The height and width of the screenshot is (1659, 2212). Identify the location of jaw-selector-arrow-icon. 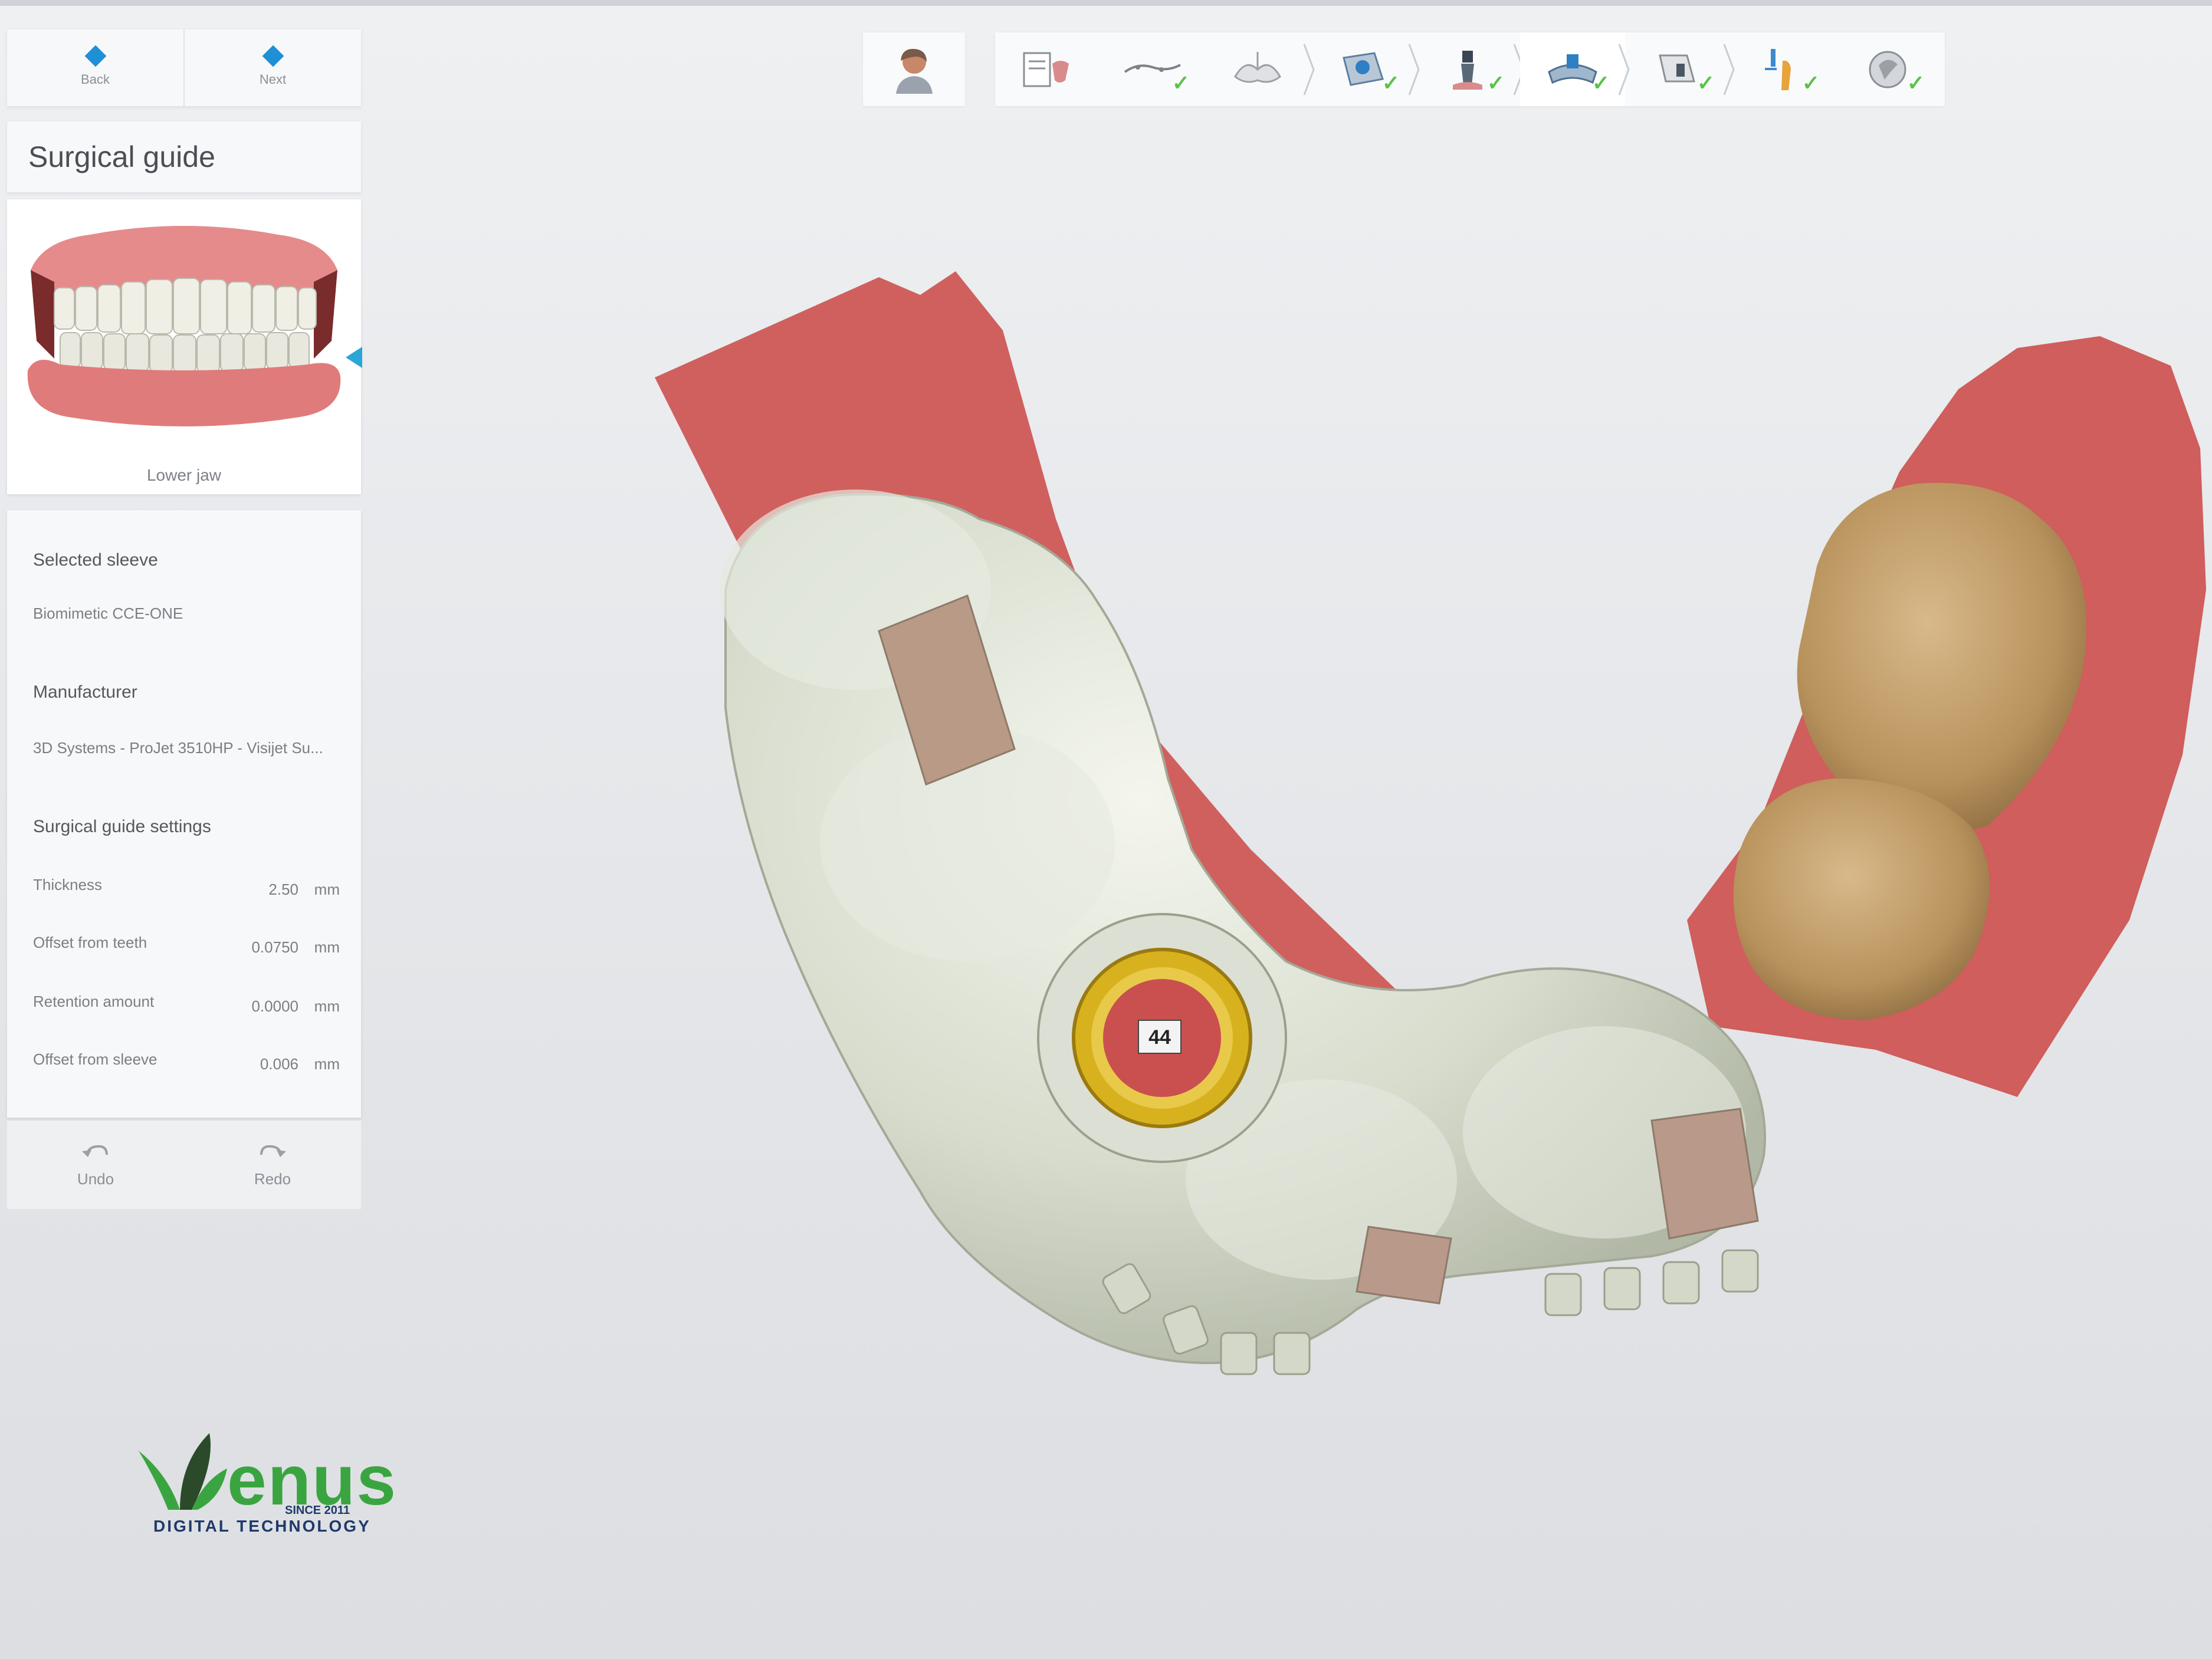
(354, 357).